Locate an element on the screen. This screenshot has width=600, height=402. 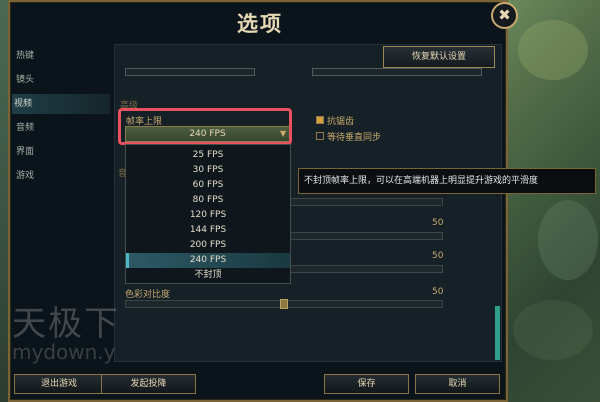
dropdown-fragment-right is located at coordinates (397, 72).